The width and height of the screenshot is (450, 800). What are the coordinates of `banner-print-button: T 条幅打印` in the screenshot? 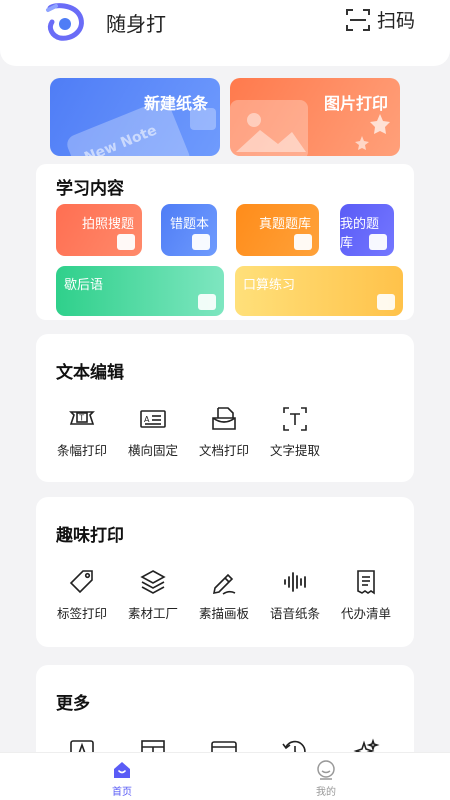 It's located at (82, 431).